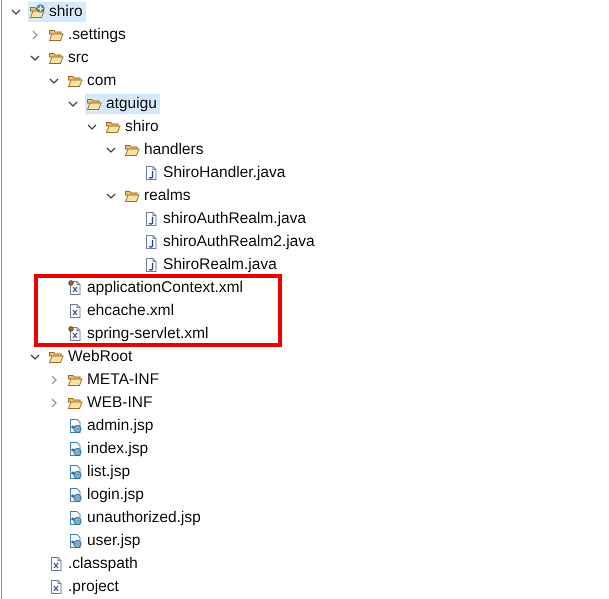 The image size is (609, 599). What do you see at coordinates (122, 310) in the screenshot?
I see `tree-item: ehcache.xml` at bounding box center [122, 310].